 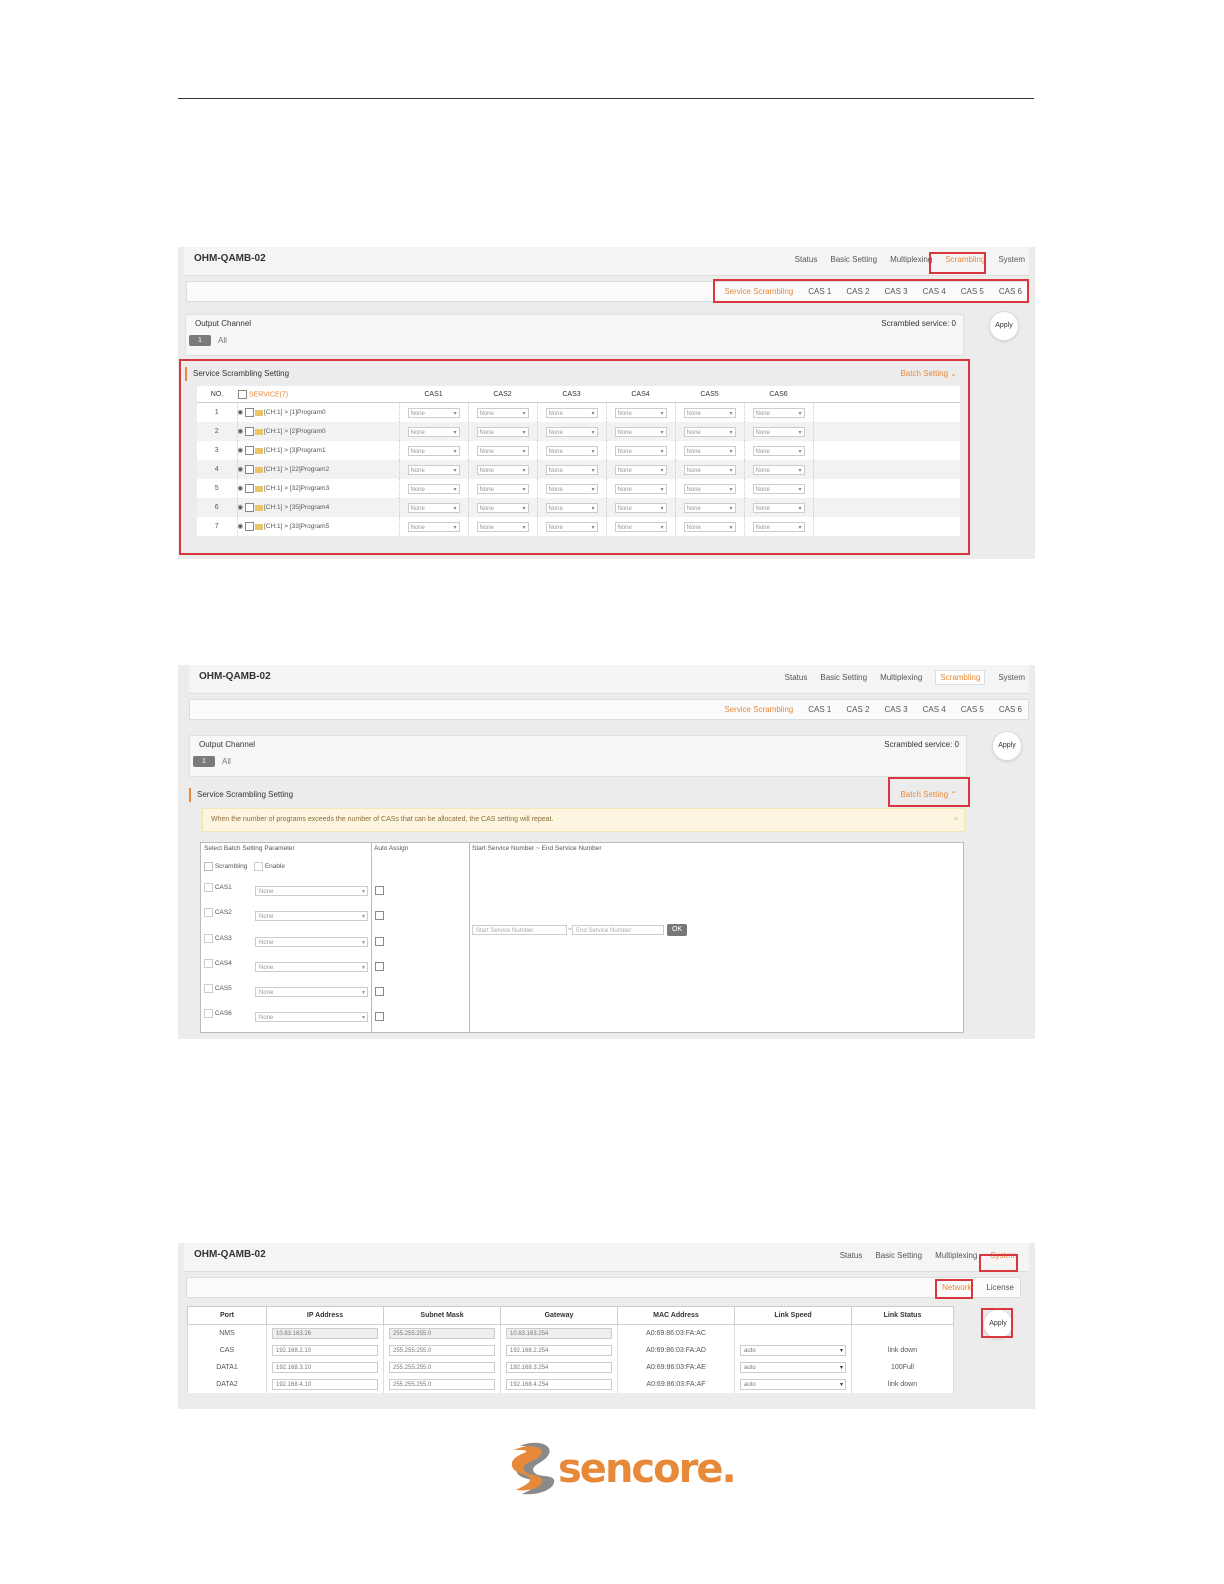 I want to click on ip-cell: 192.168.2.10, so click(x=325, y=1350).